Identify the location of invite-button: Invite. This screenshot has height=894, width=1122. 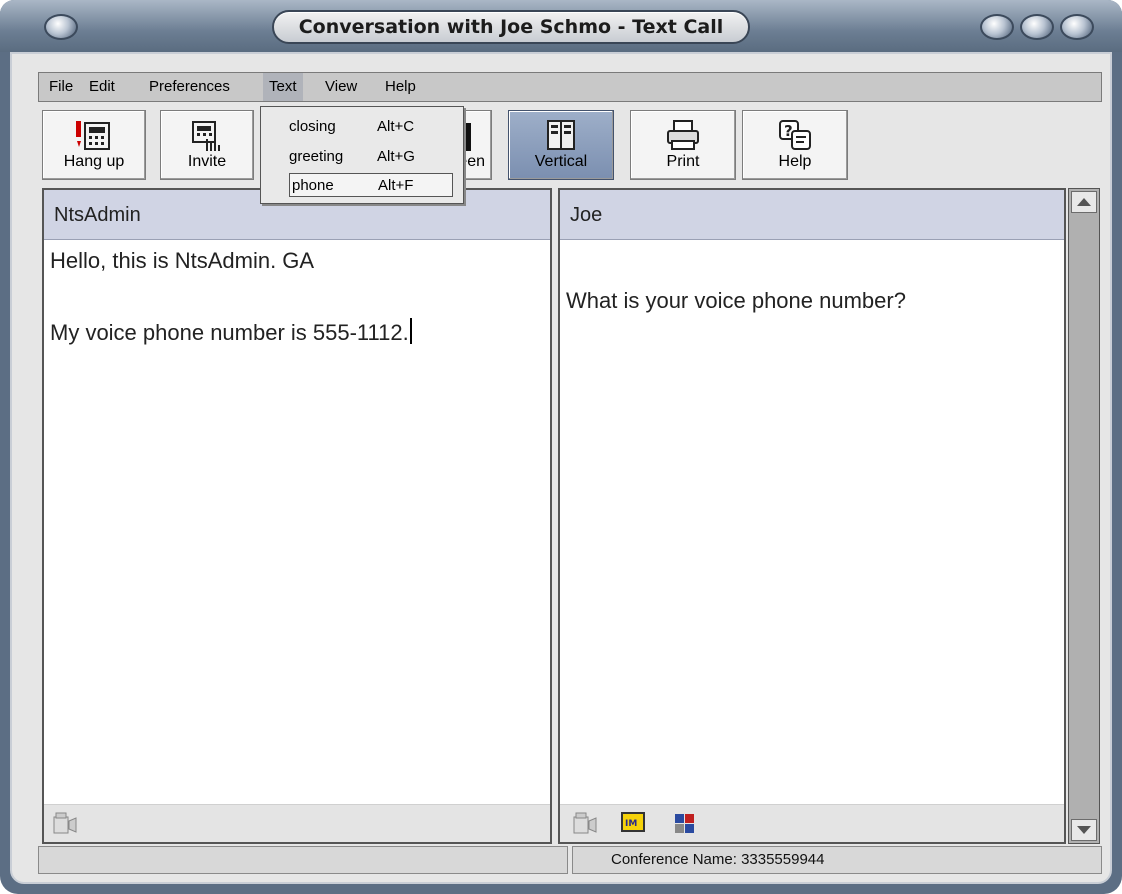
(207, 145).